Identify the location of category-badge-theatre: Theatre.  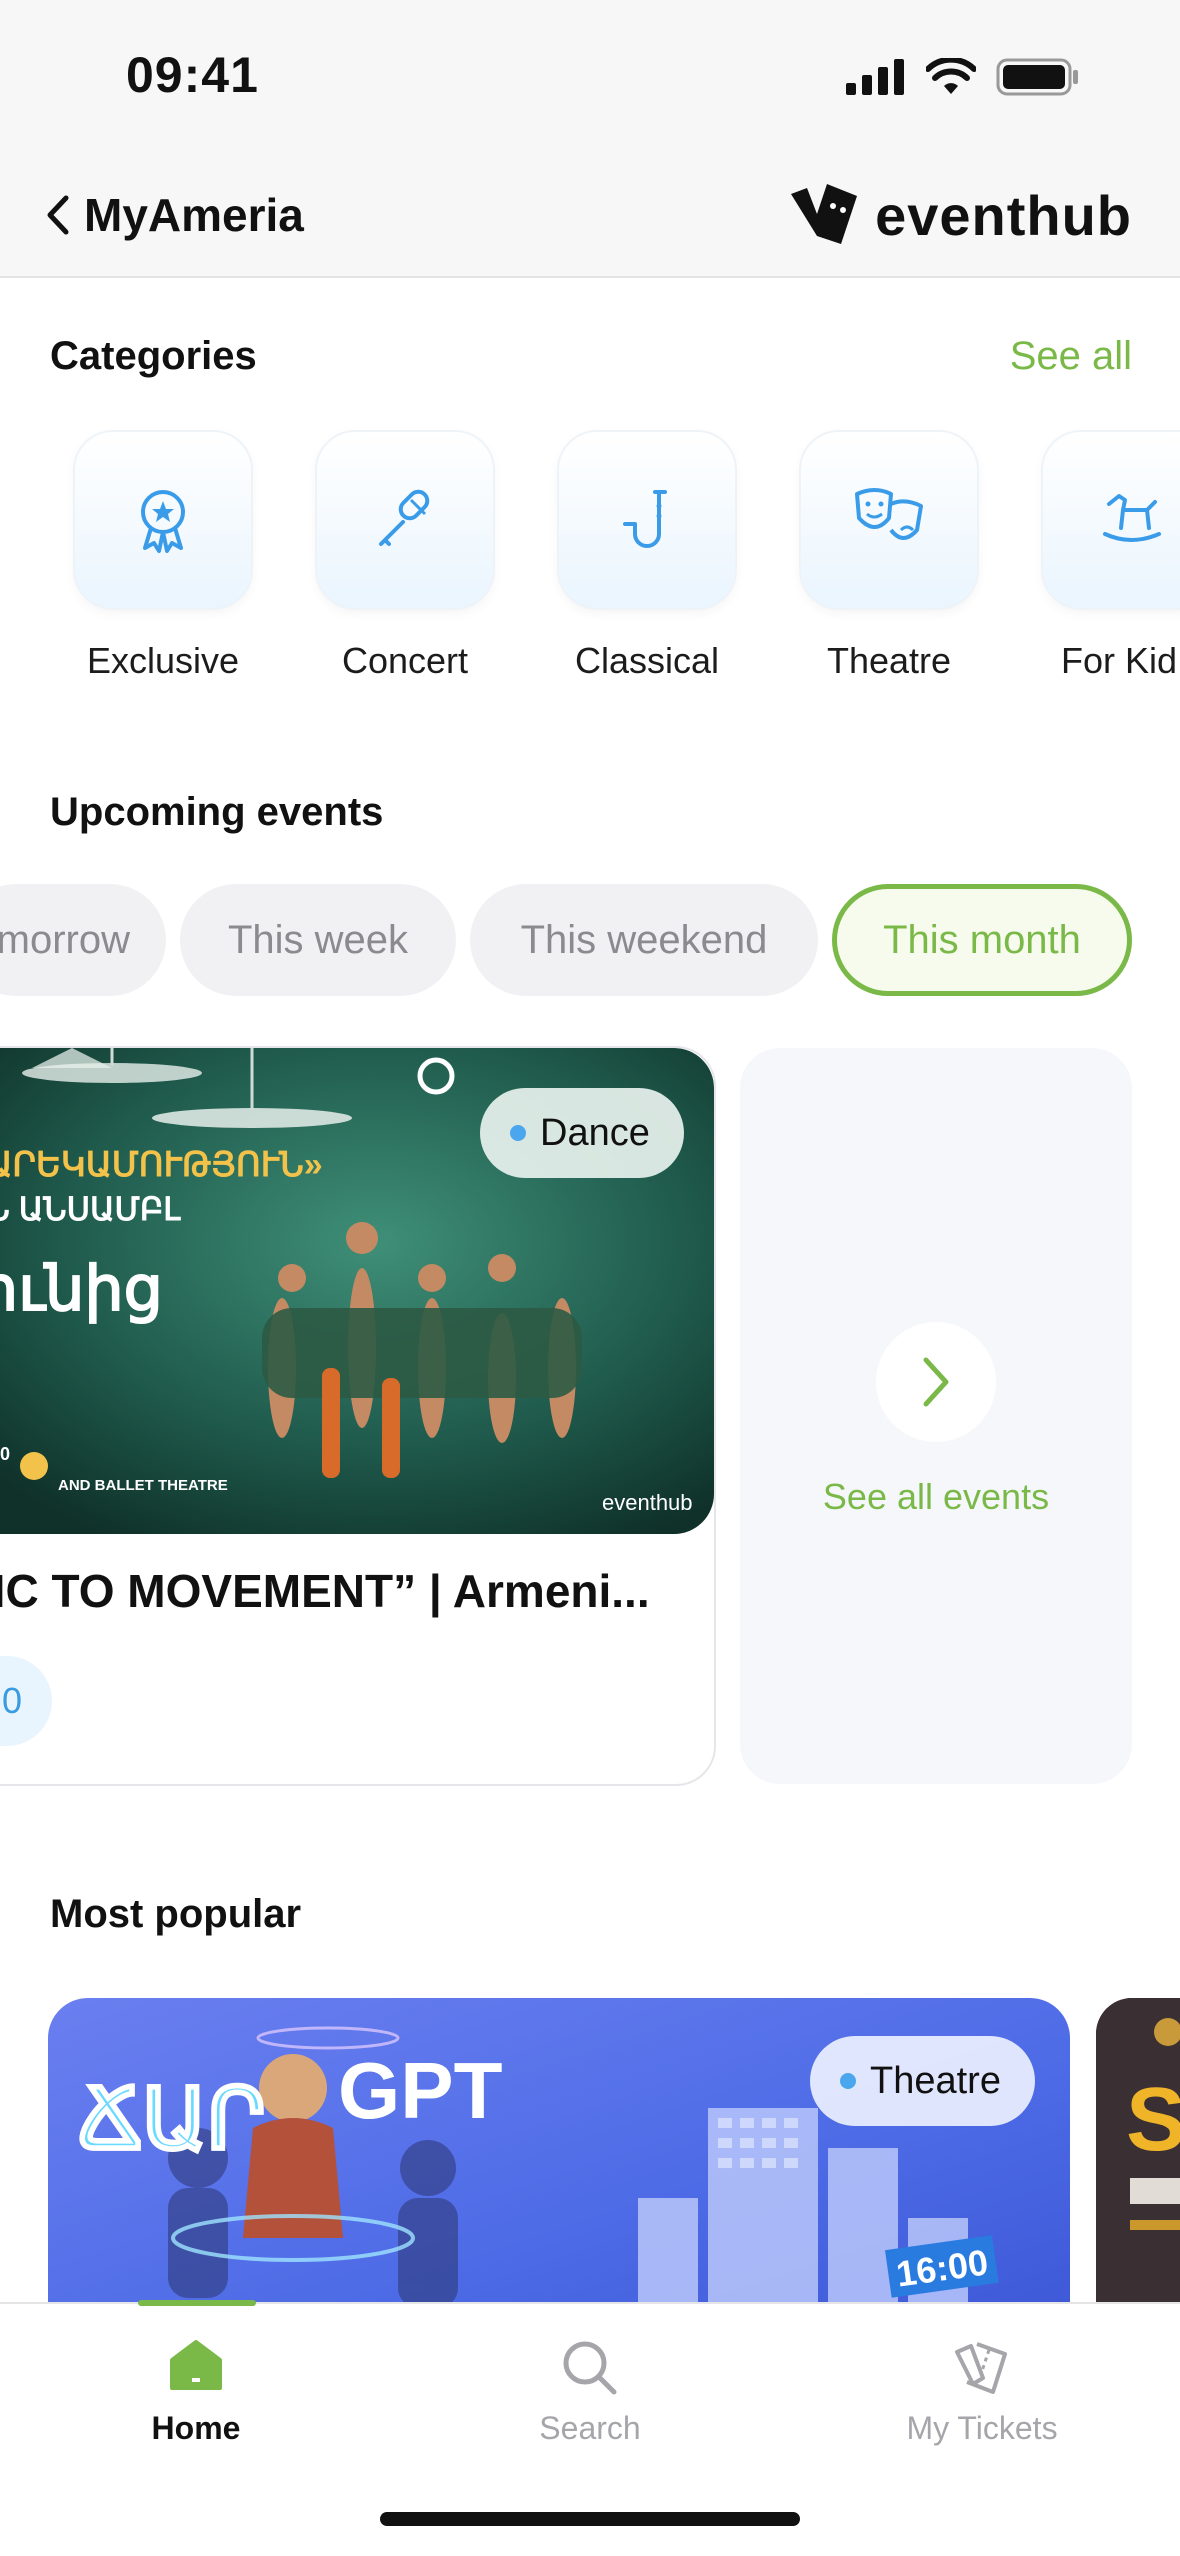
(922, 2081).